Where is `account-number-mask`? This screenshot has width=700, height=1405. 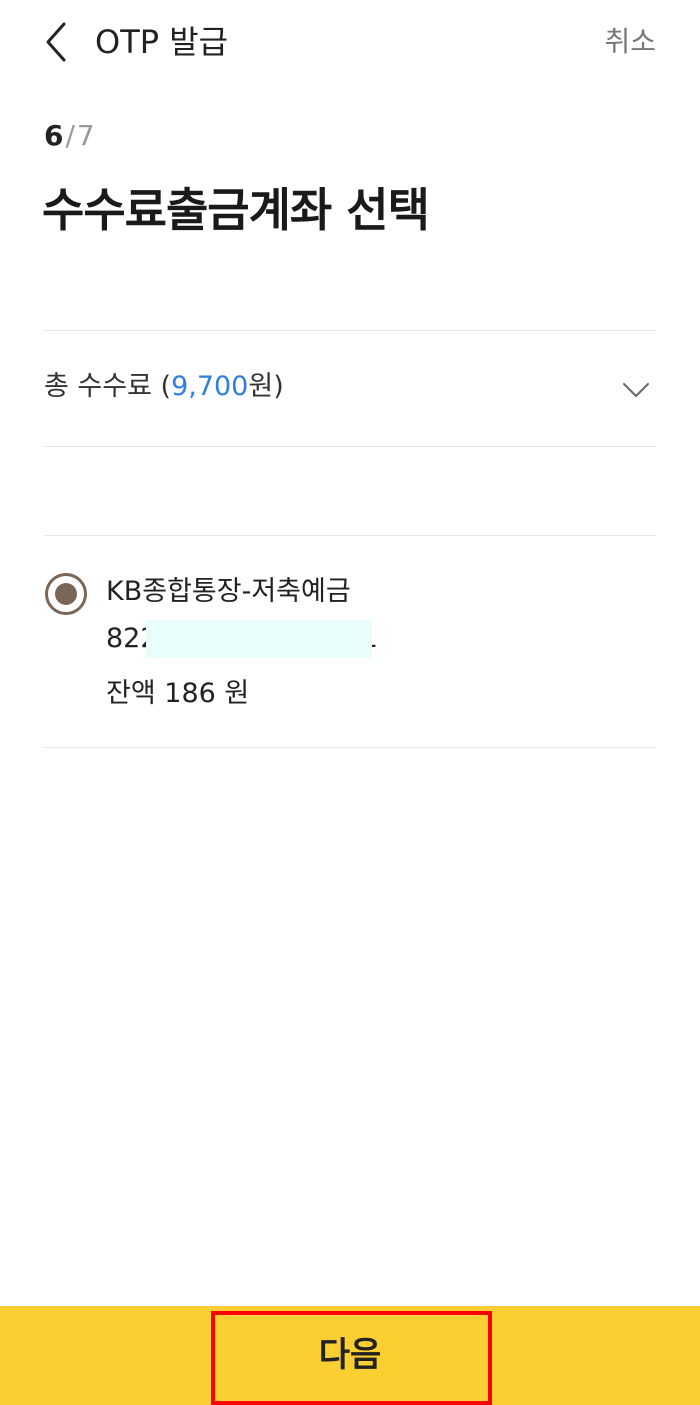 account-number-mask is located at coordinates (259, 639).